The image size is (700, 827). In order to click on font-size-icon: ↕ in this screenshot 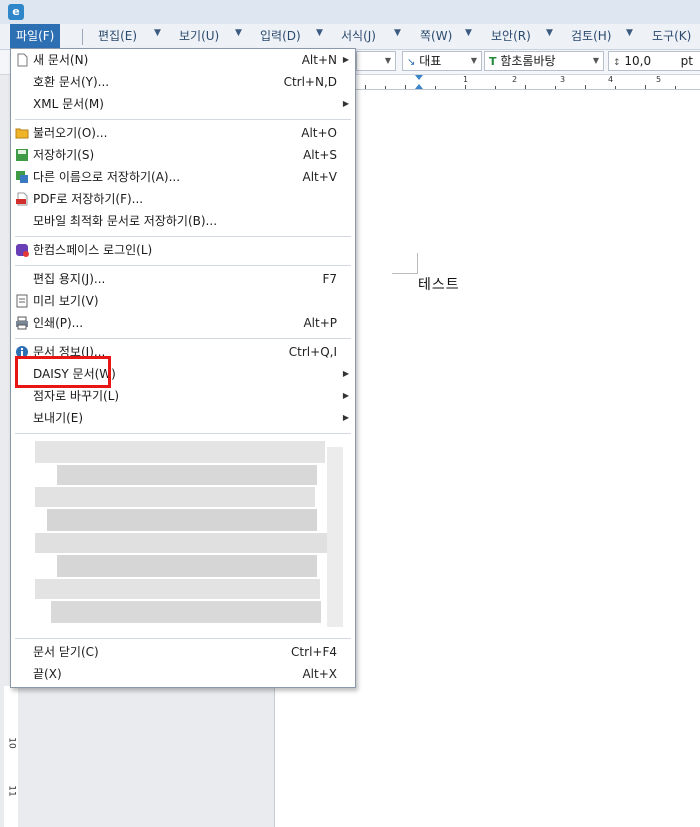, I will do `click(617, 63)`.